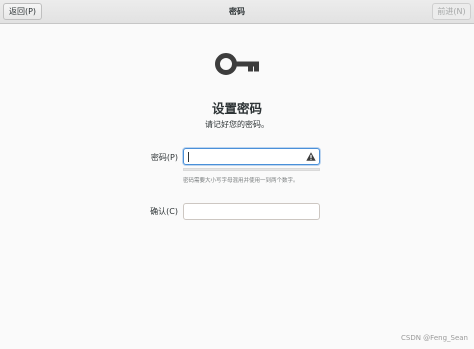  I want to click on page-subtitle: 请记好您的密码。, so click(237, 124).